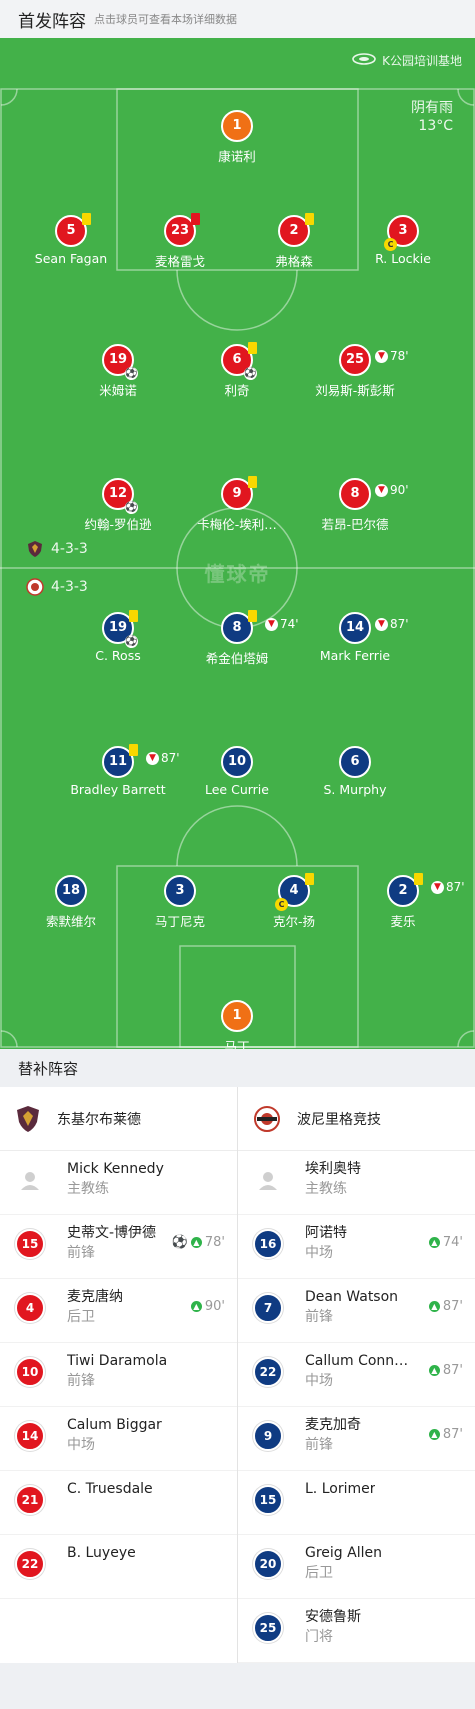 This screenshot has width=475, height=1709. I want to click on sub-player-row: 25 安德鲁斯 门将, so click(356, 1631).